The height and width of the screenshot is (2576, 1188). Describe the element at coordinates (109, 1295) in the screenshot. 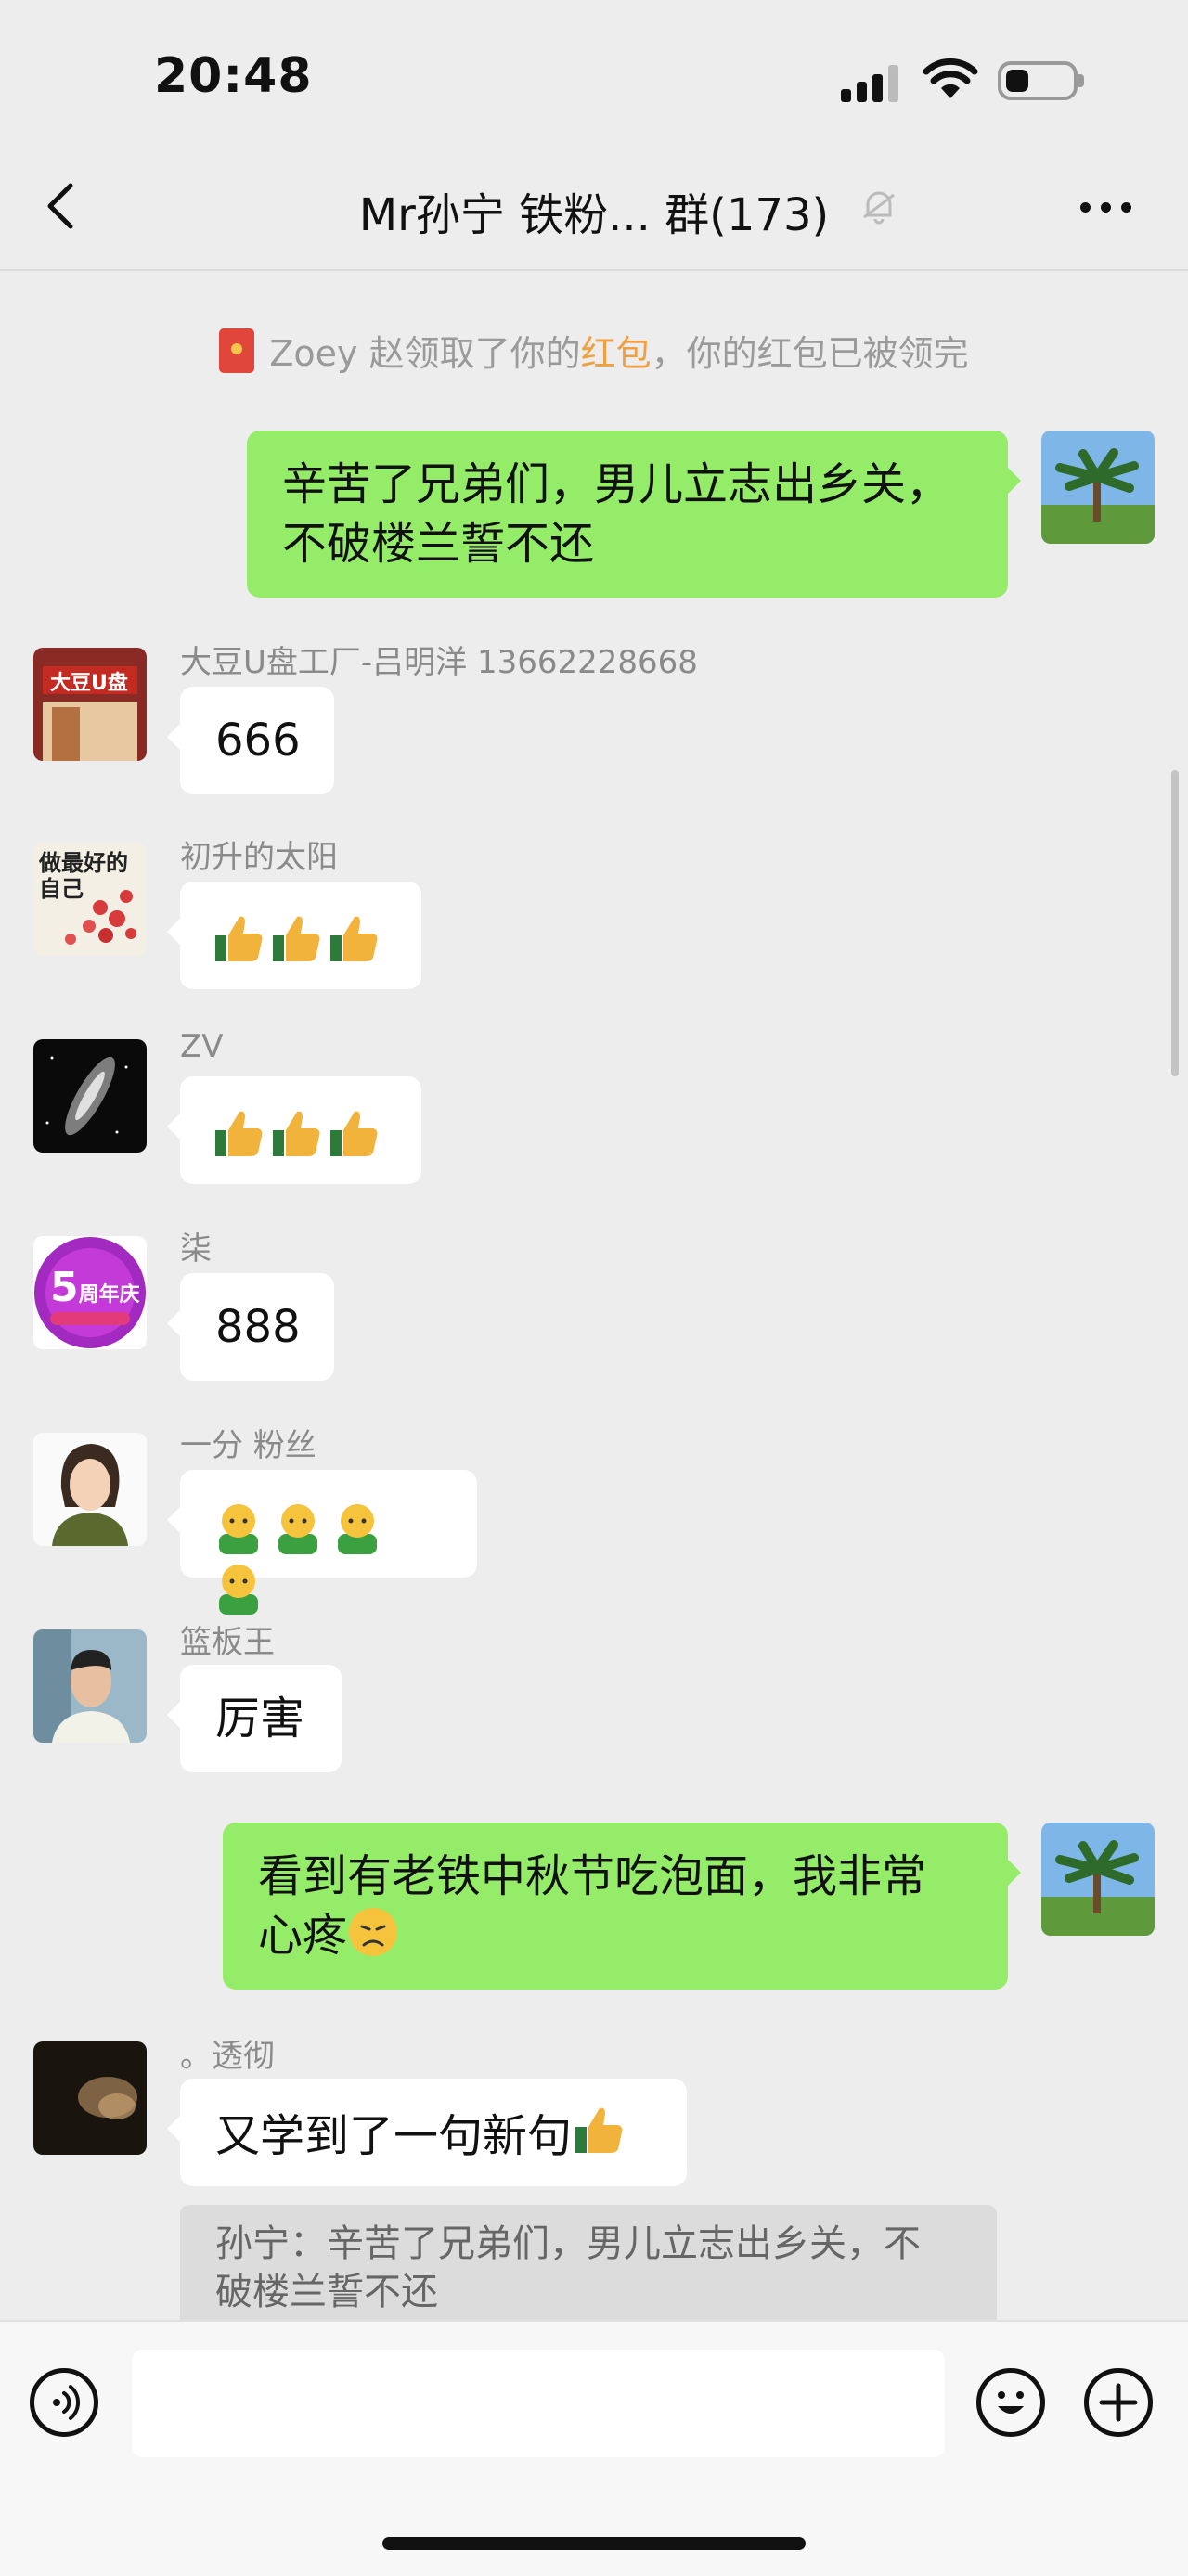

I see `avatar-text: 周年庆` at that location.